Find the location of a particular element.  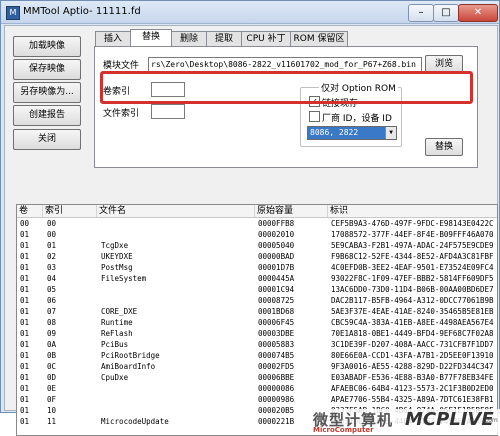

table-cell: 0000445A is located at coordinates (276, 278).